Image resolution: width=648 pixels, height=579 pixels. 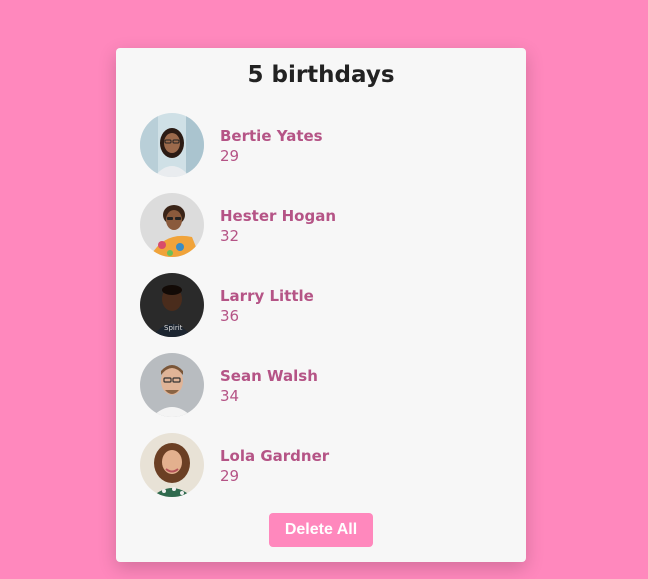 I want to click on woman-with-sunglasses-avatar-icon, so click(x=172, y=225).